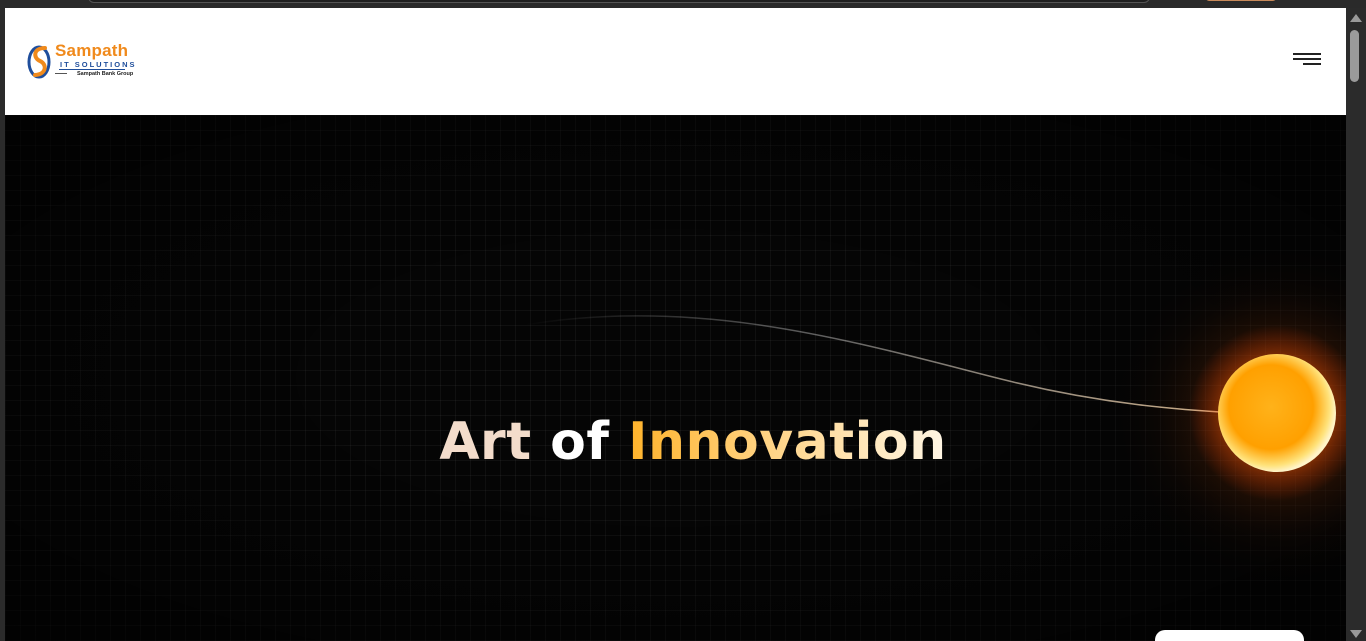  I want to click on menu-line-middle, so click(1307, 59).